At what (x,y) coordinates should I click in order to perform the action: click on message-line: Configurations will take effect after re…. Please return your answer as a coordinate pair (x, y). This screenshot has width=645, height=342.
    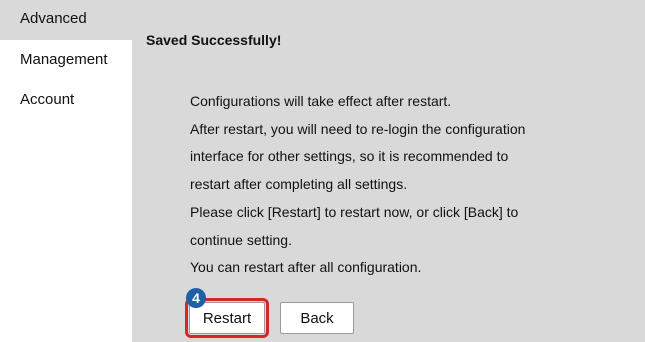
    Looking at the image, I should click on (321, 101).